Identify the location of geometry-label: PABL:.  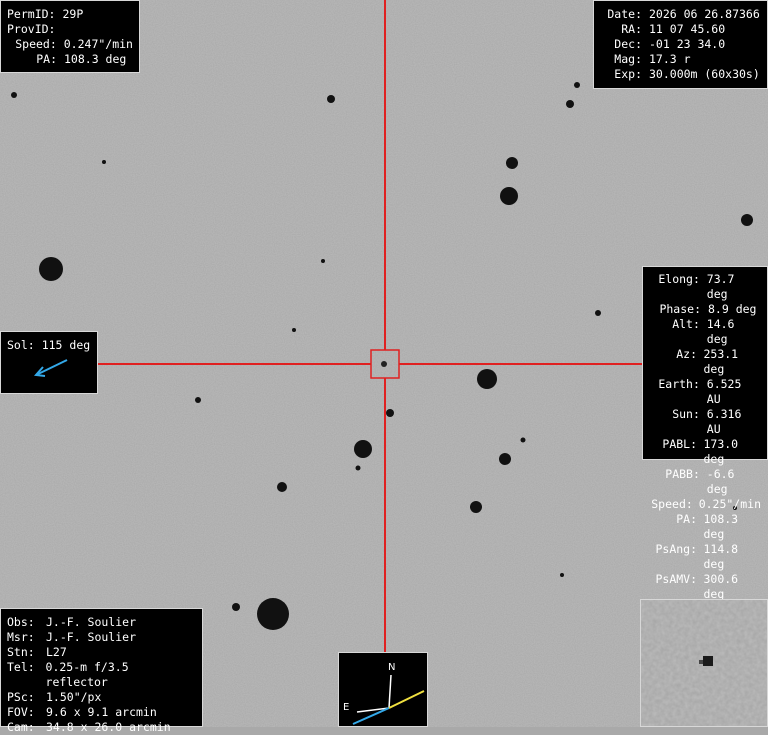
(680, 444).